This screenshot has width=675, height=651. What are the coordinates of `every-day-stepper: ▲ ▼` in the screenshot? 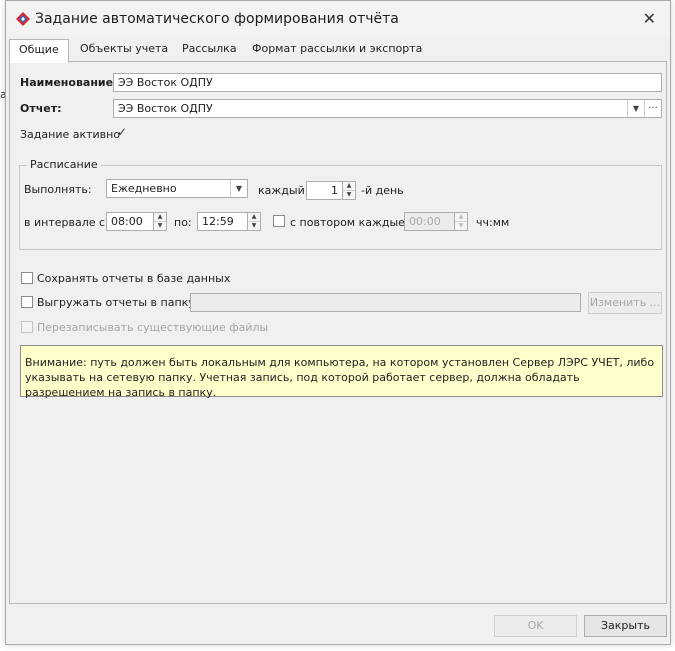 It's located at (349, 190).